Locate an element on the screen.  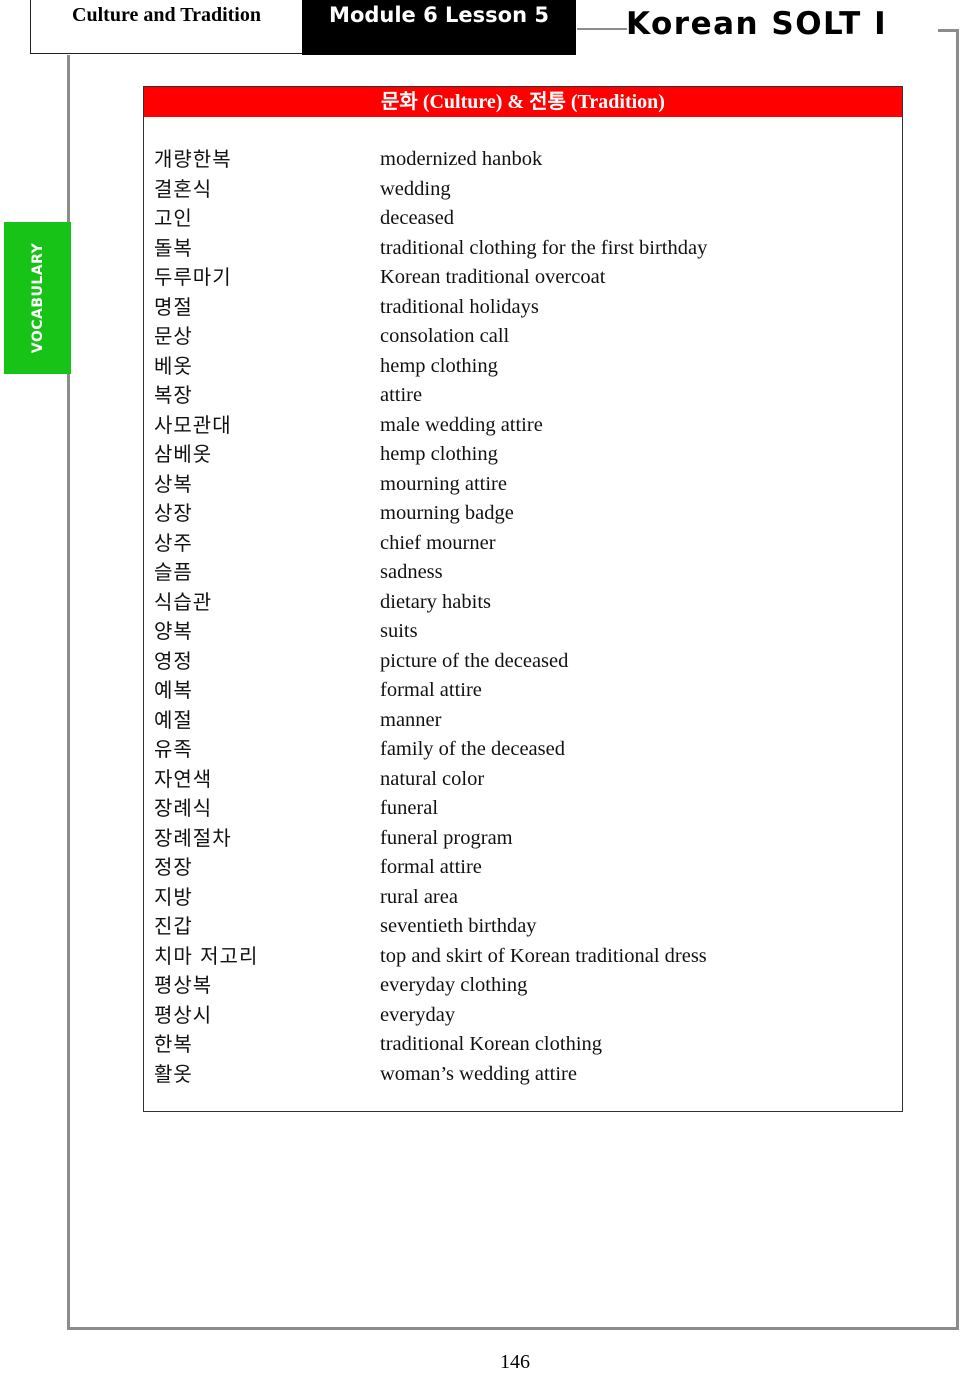
korean-term: 식습관 is located at coordinates (183, 601).